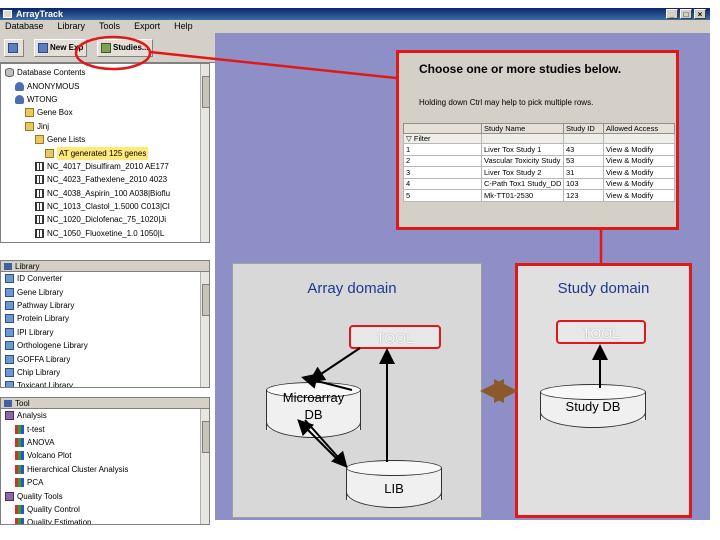  I want to click on close-button: ×, so click(700, 14).